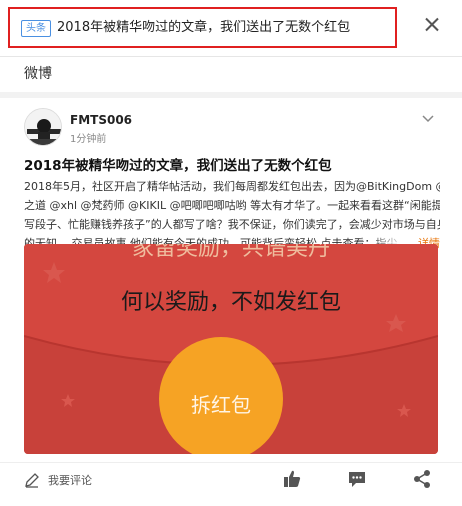 The height and width of the screenshot is (506, 462). Describe the element at coordinates (292, 479) in the screenshot. I see `like-icon` at that location.